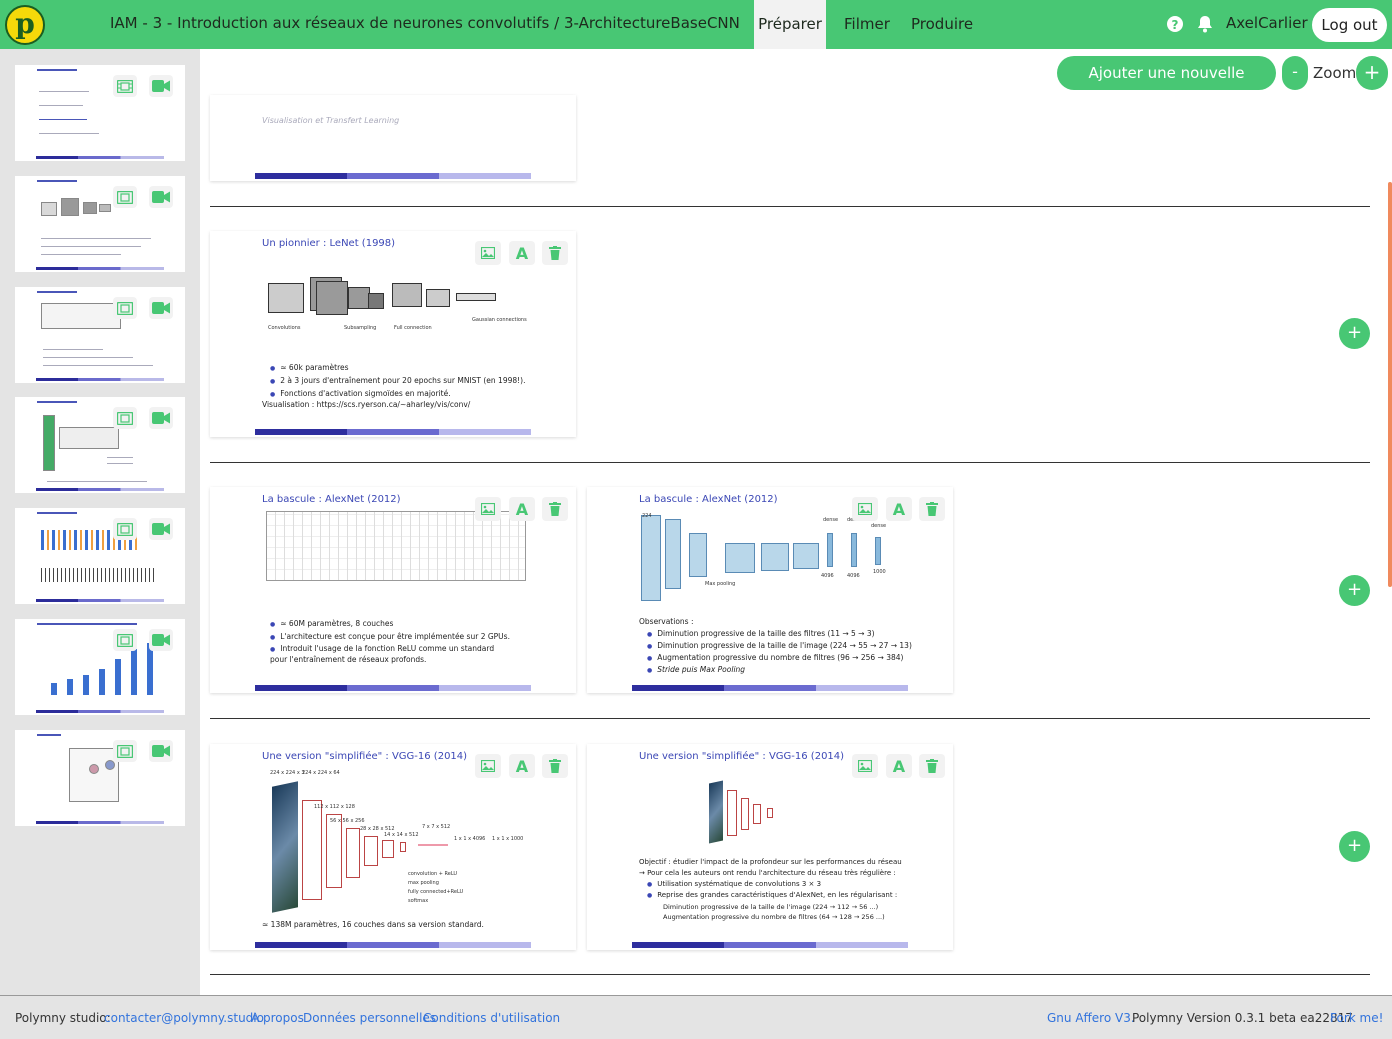 The image size is (1392, 1039). What do you see at coordinates (369, 1018) in the screenshot?
I see `footer-privacy-link: Données personnelles` at bounding box center [369, 1018].